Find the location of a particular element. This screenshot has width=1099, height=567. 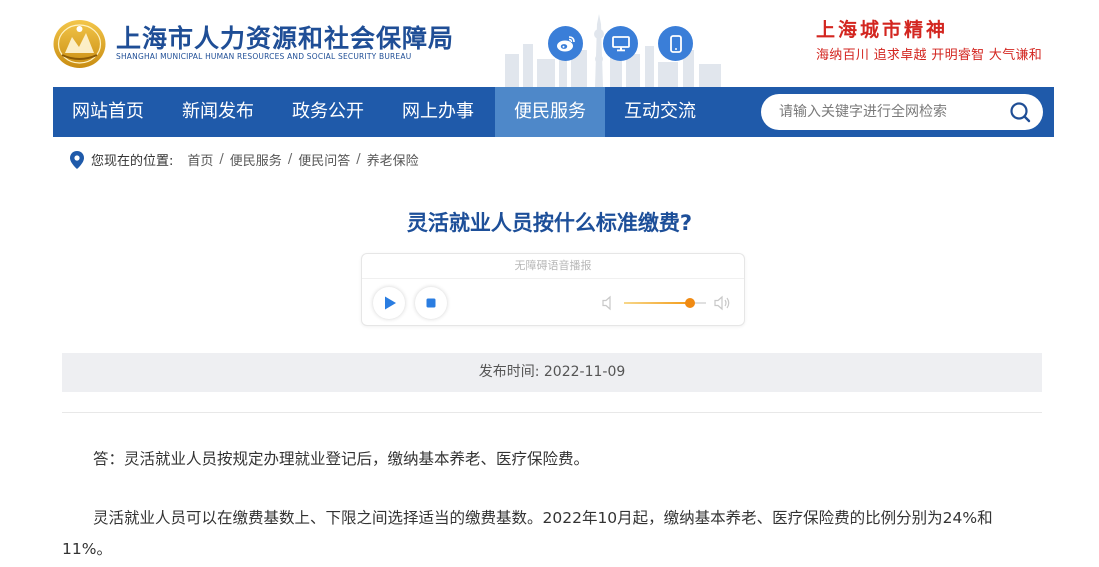

breadcrumb-faq: 便民问答 is located at coordinates (324, 159).